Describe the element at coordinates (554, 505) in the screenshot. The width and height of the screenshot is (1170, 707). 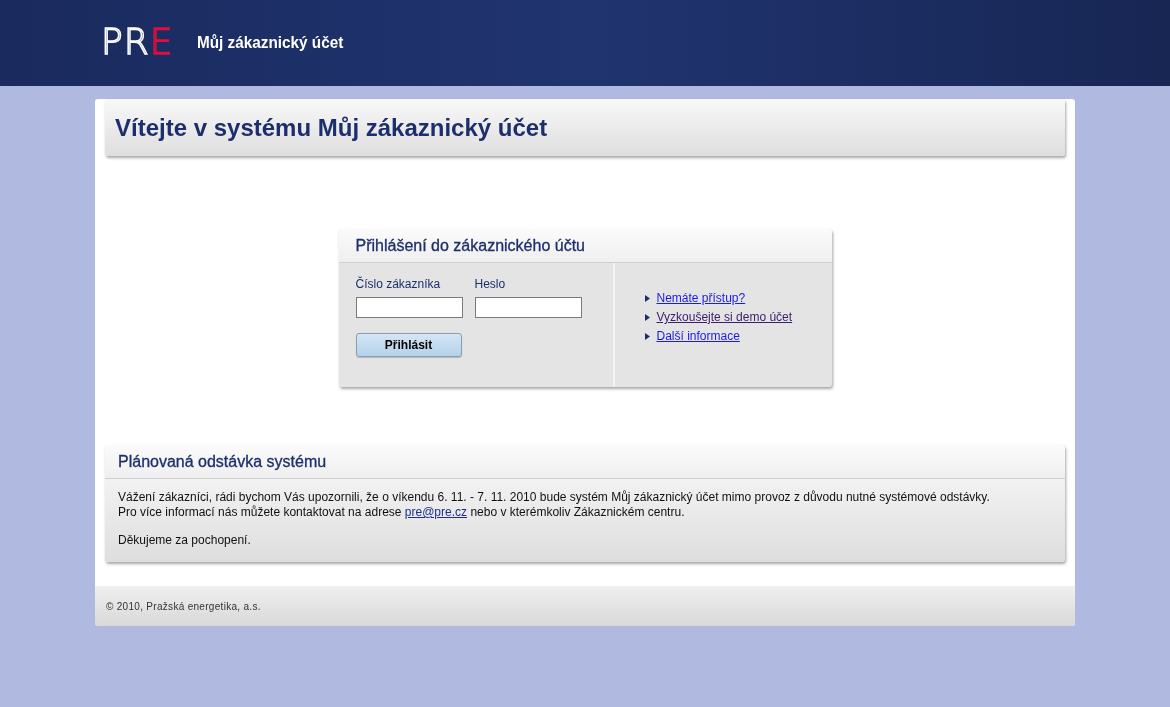
I see `notice-text: Vážení zákazníci, rádi bychom Vás upozornili, že o víkendu 6. 11. - 7. 11. 2010 bude systém Můj zákaznický účet mimo provoz z důvodu nutné systémové odstávky. Pro více informací nás můžete kontaktovat na adrese pre@pre.cz nebo v kterémkoliv Zákaznickém centru.` at that location.